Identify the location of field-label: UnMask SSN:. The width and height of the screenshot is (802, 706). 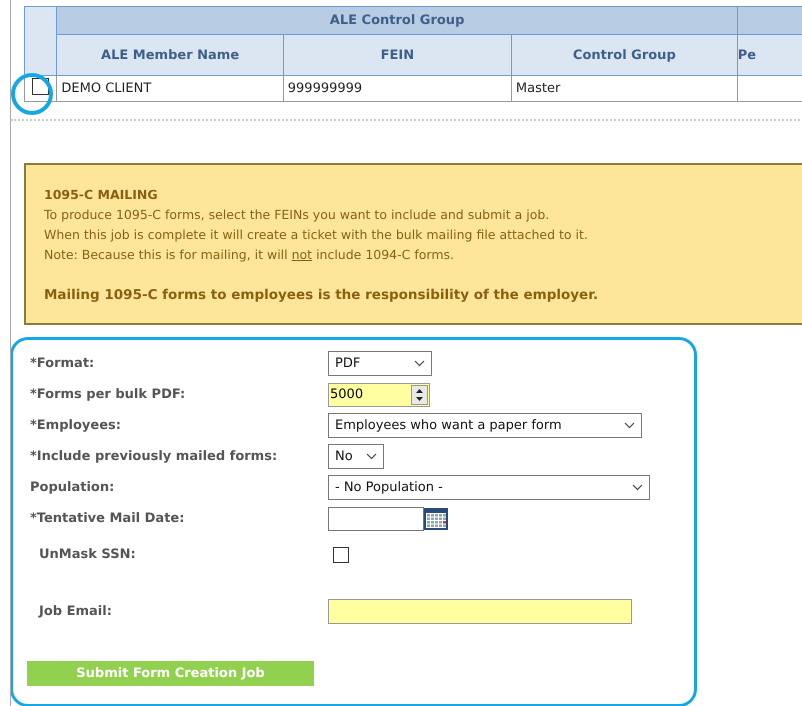
(87, 554).